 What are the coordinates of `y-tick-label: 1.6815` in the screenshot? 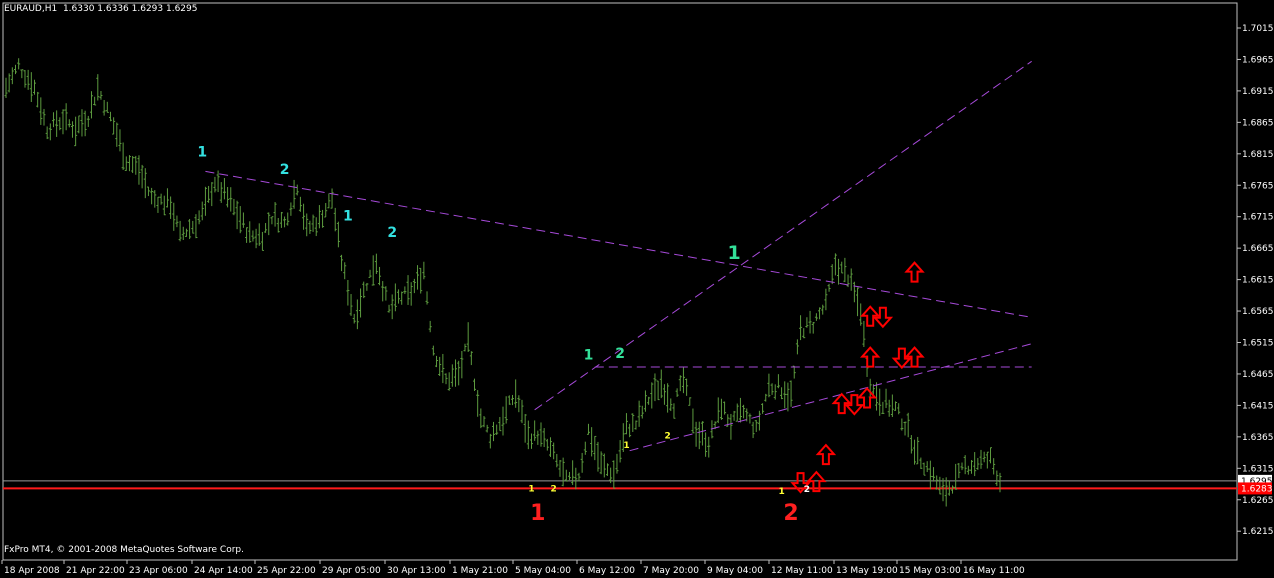 It's located at (1258, 155).